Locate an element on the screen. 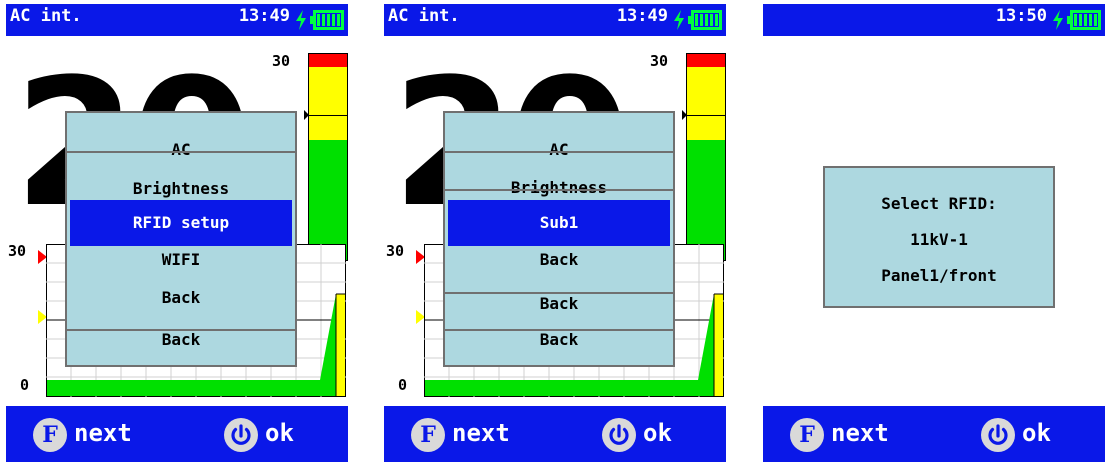 The width and height of the screenshot is (1105, 462). select-rfid-dialog: Select RFID: 11kV-1 Panel1/front is located at coordinates (939, 237).